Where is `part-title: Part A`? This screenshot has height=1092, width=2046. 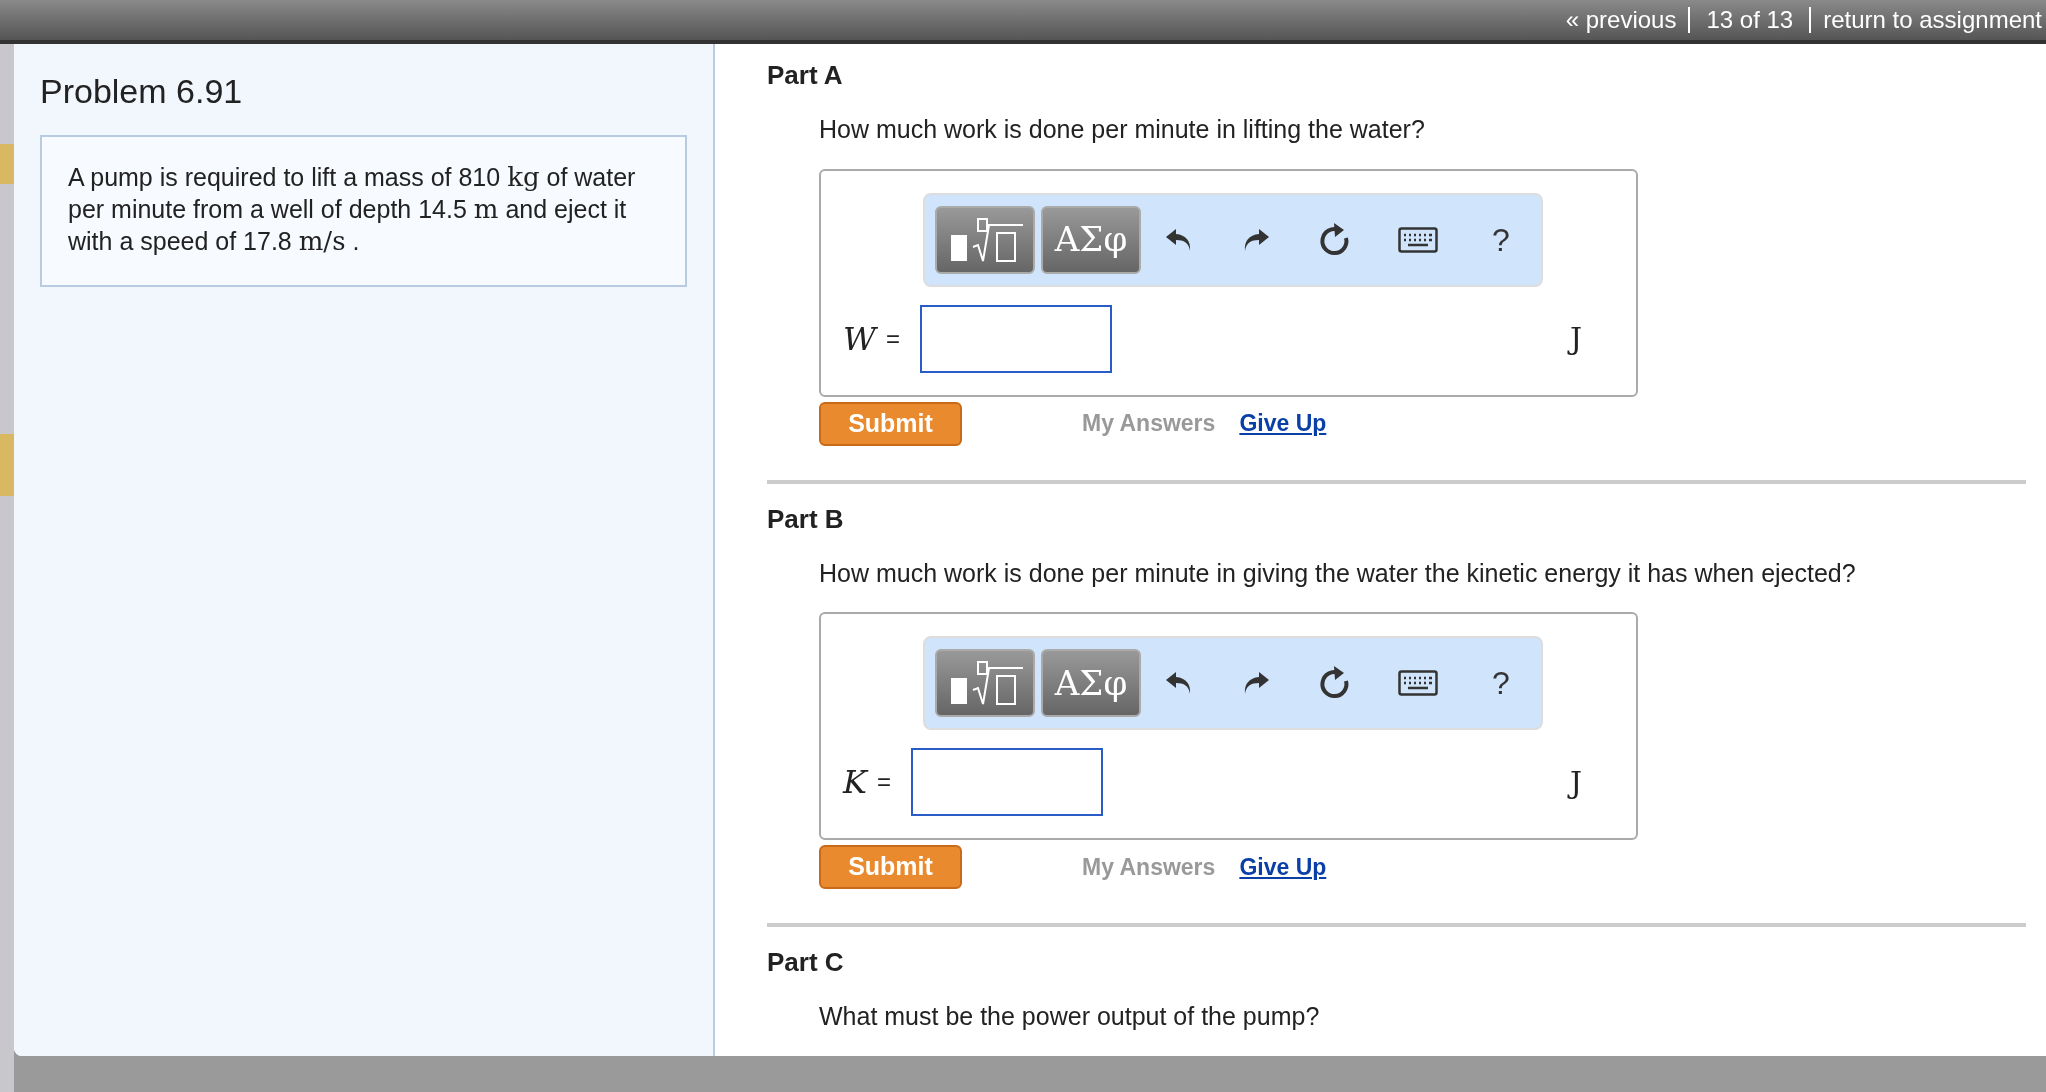 part-title: Part A is located at coordinates (805, 75).